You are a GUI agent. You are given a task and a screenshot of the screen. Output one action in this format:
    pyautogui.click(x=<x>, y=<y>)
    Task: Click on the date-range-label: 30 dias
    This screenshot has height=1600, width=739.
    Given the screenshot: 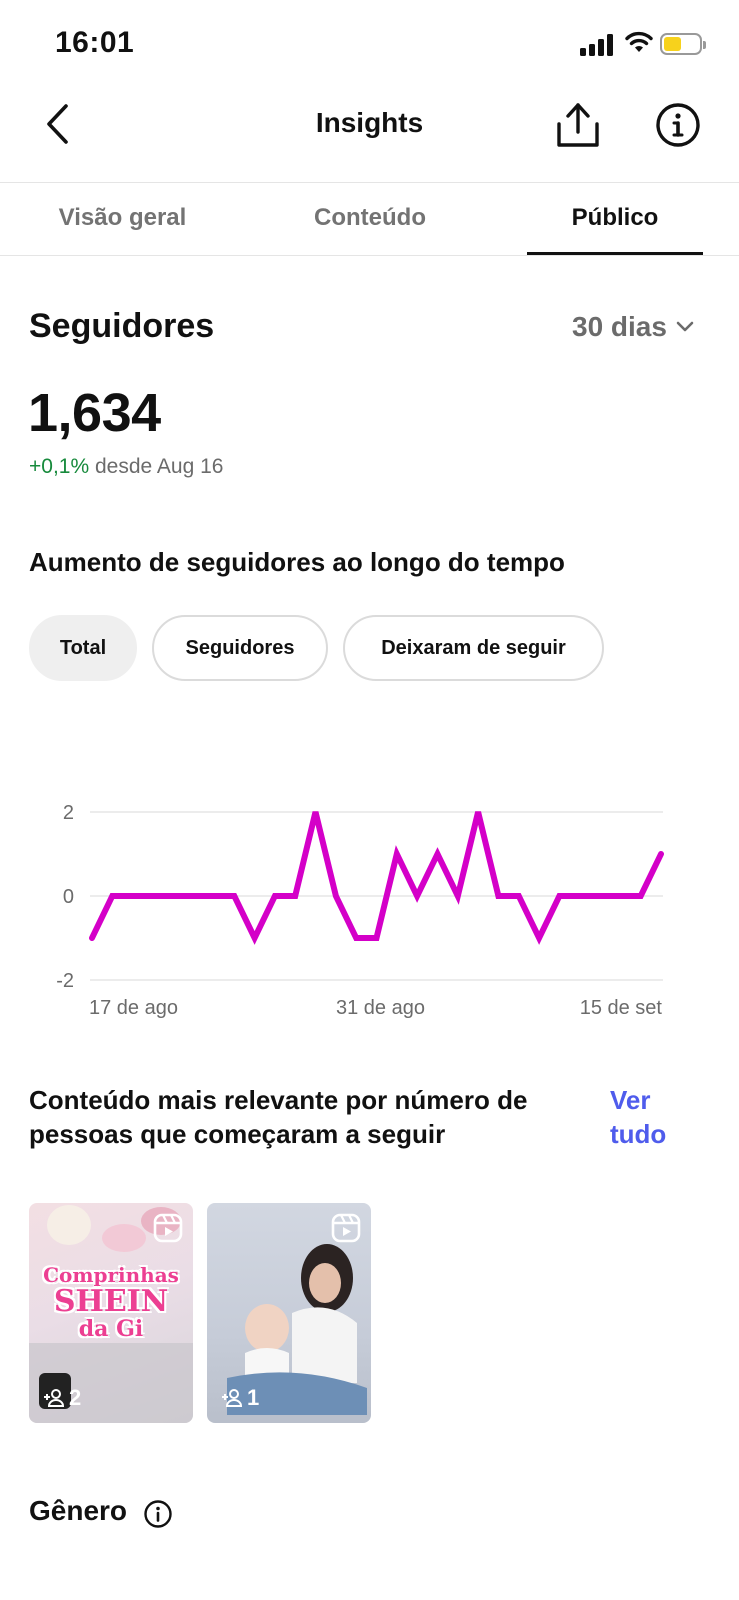 What is the action you would take?
    pyautogui.click(x=619, y=326)
    